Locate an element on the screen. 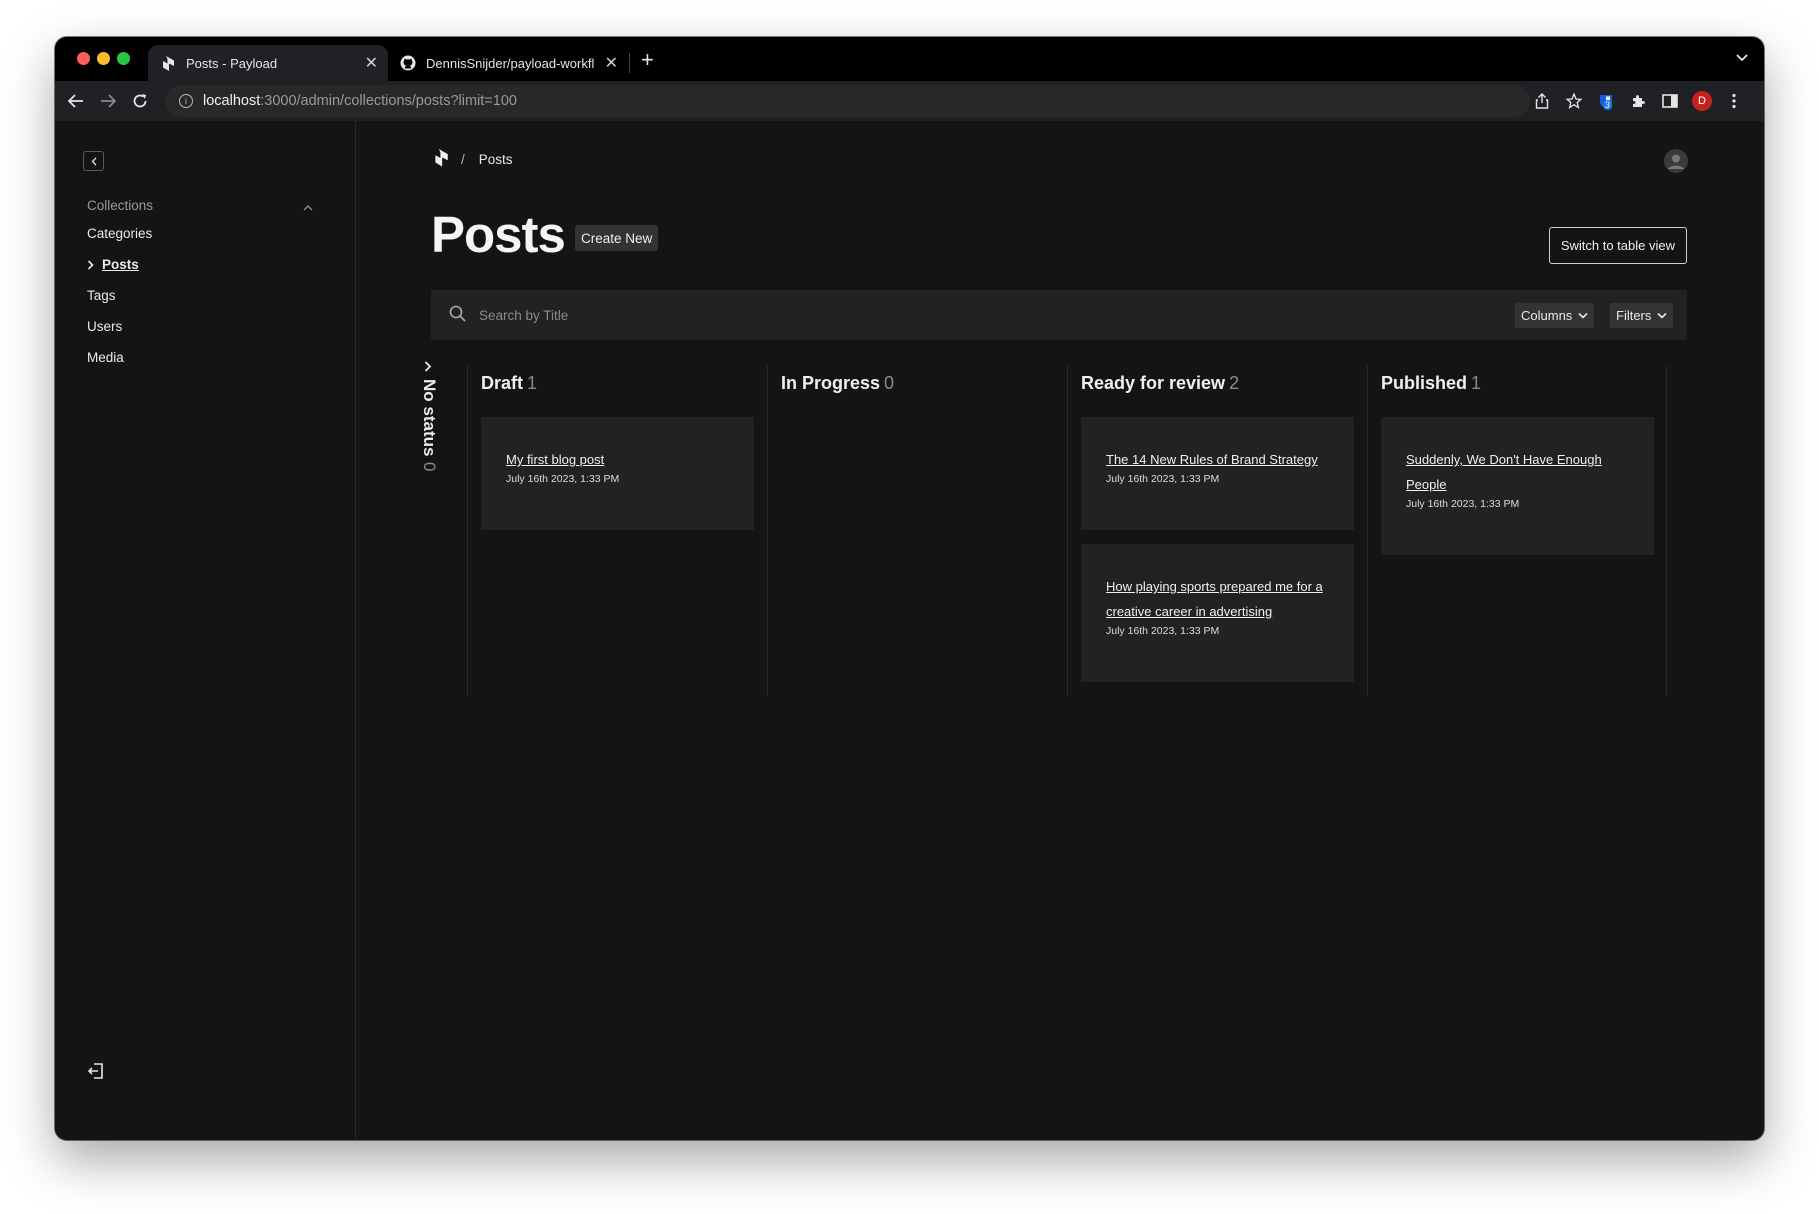 The height and width of the screenshot is (1214, 1819). chevron-right-icon is located at coordinates (90, 264).